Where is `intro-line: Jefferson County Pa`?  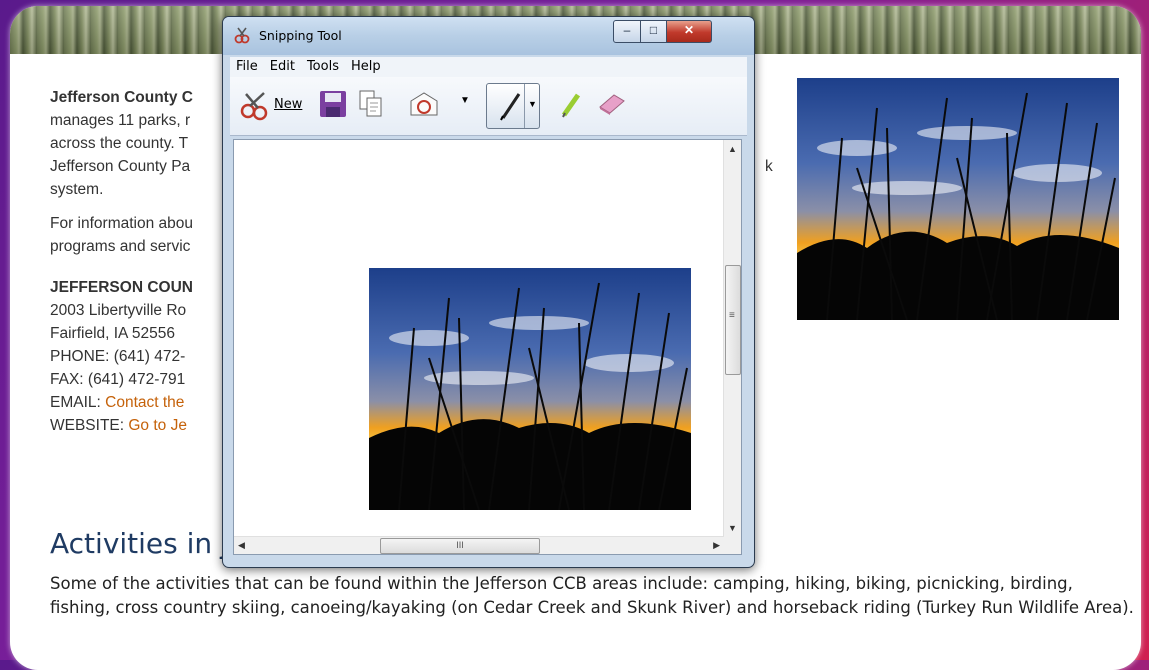
intro-line: Jefferson County Pa is located at coordinates (120, 166).